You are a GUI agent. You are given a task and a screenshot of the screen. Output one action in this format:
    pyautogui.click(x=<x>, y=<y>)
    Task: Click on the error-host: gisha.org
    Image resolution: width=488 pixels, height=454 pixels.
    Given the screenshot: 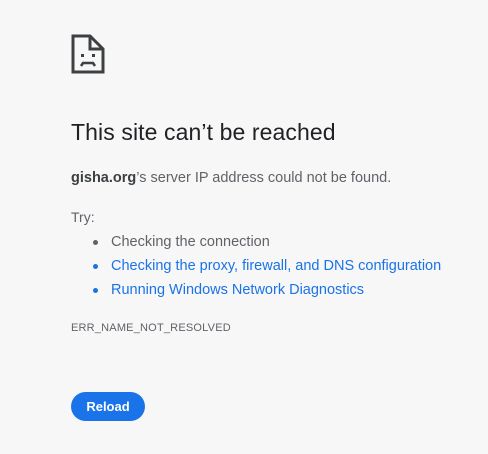 What is the action you would take?
    pyautogui.click(x=104, y=178)
    